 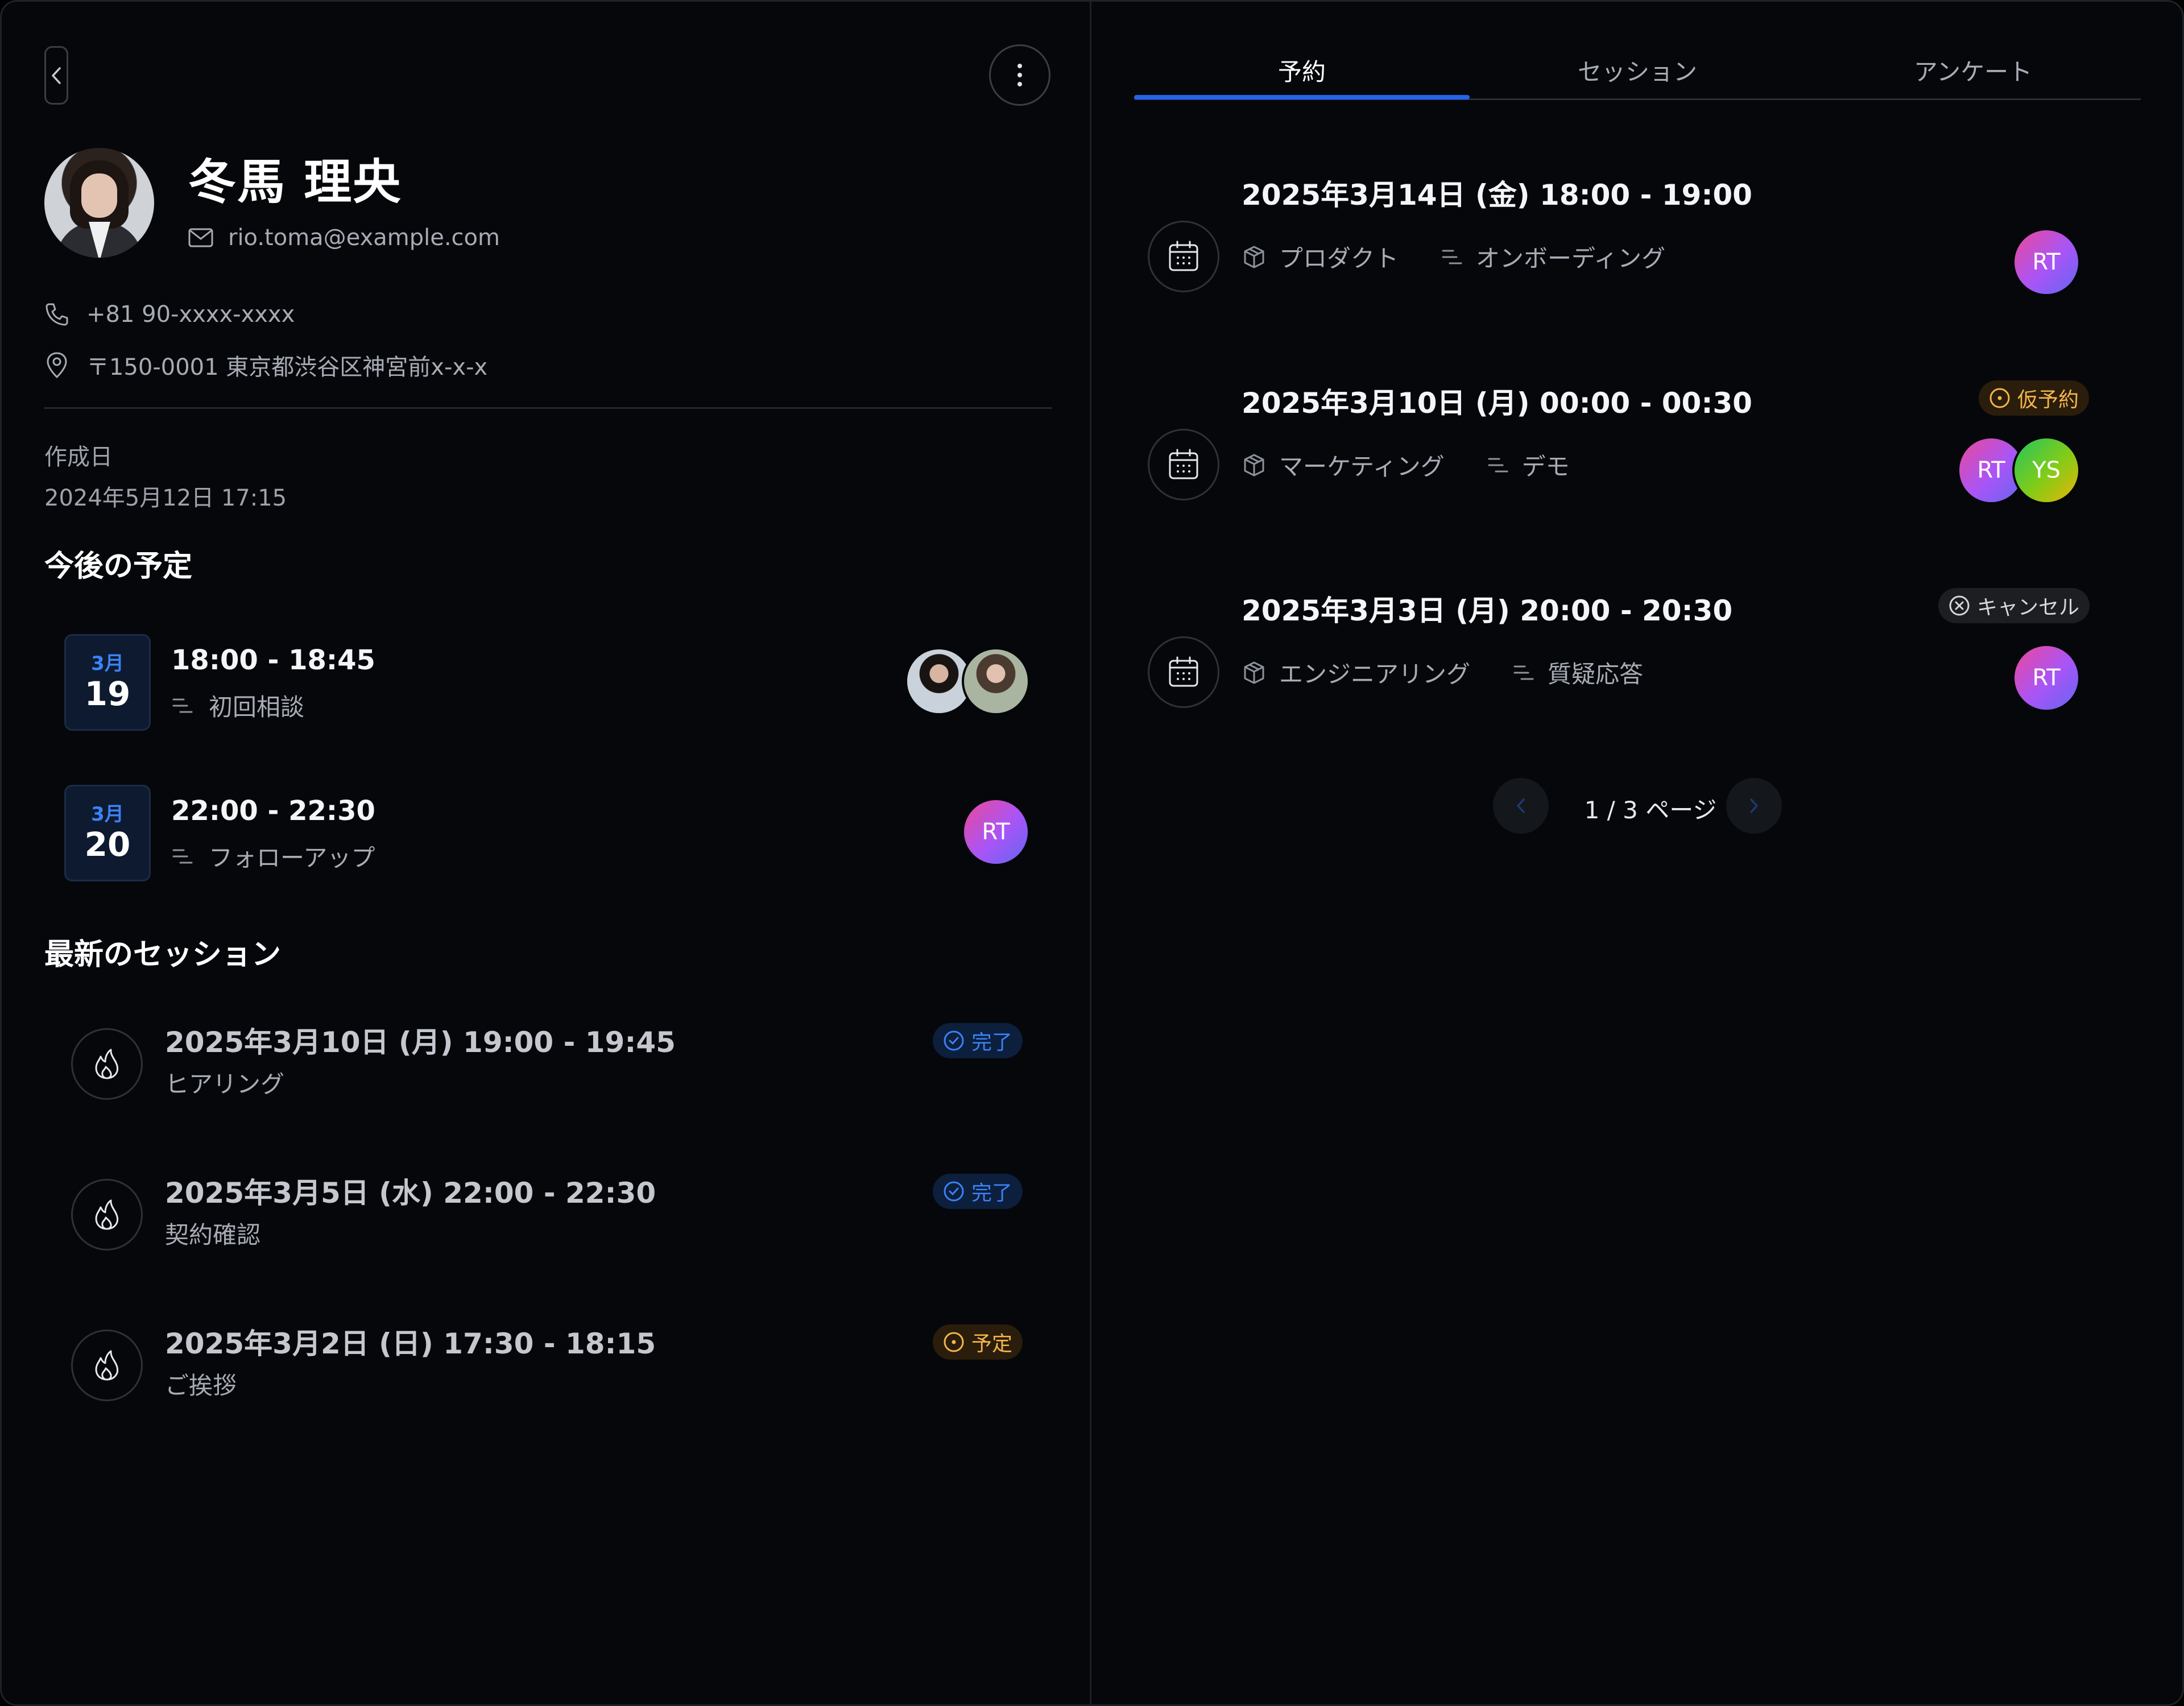 I want to click on divider, so click(x=548, y=408).